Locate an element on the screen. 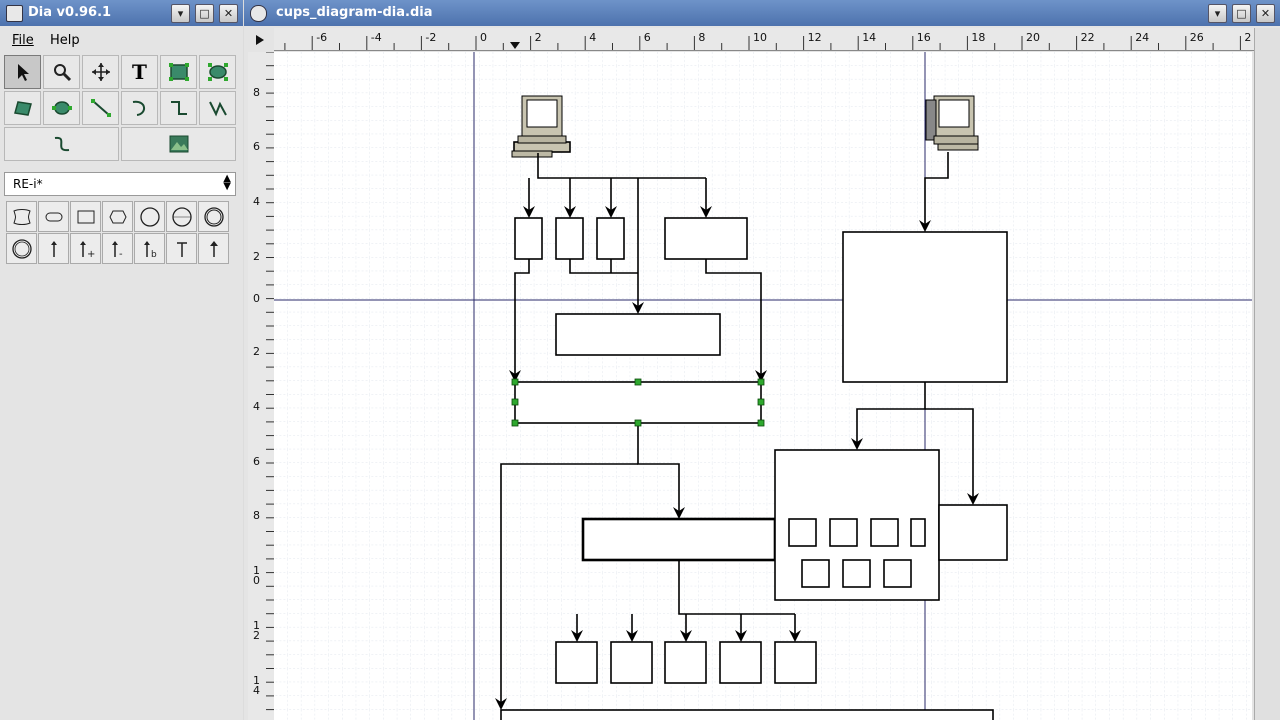 The height and width of the screenshot is (720, 1280). box-tool is located at coordinates (178, 72).